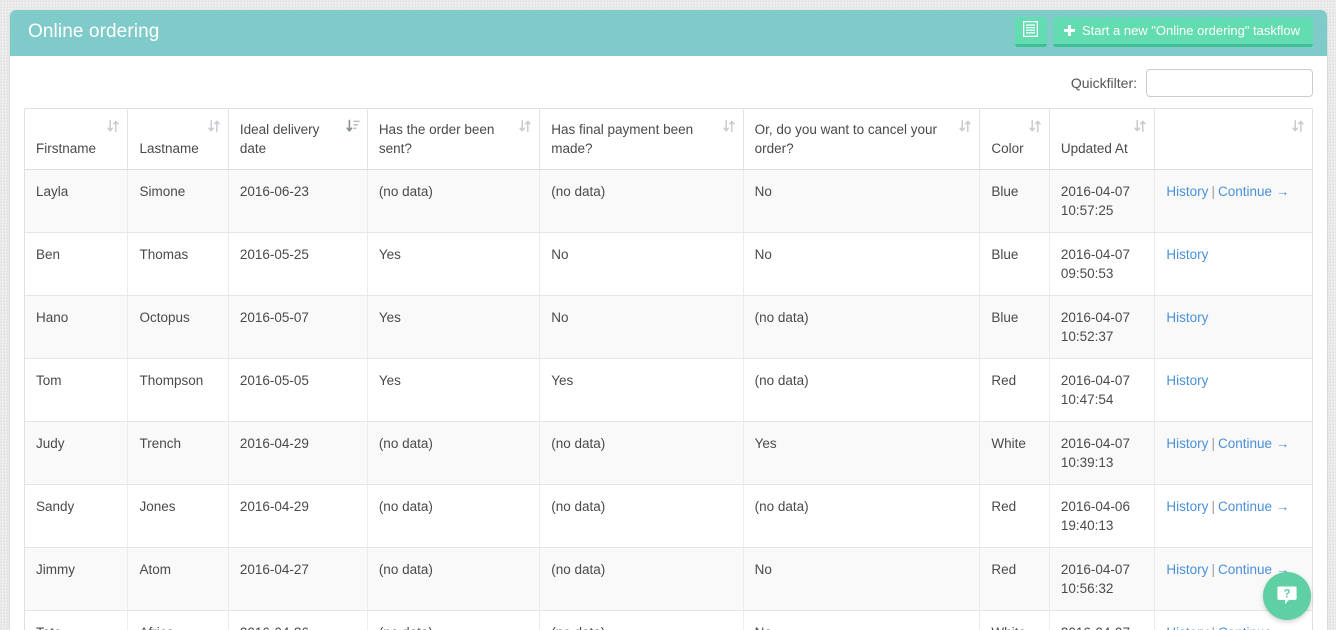  What do you see at coordinates (1069, 30) in the screenshot?
I see `plus-icon` at bounding box center [1069, 30].